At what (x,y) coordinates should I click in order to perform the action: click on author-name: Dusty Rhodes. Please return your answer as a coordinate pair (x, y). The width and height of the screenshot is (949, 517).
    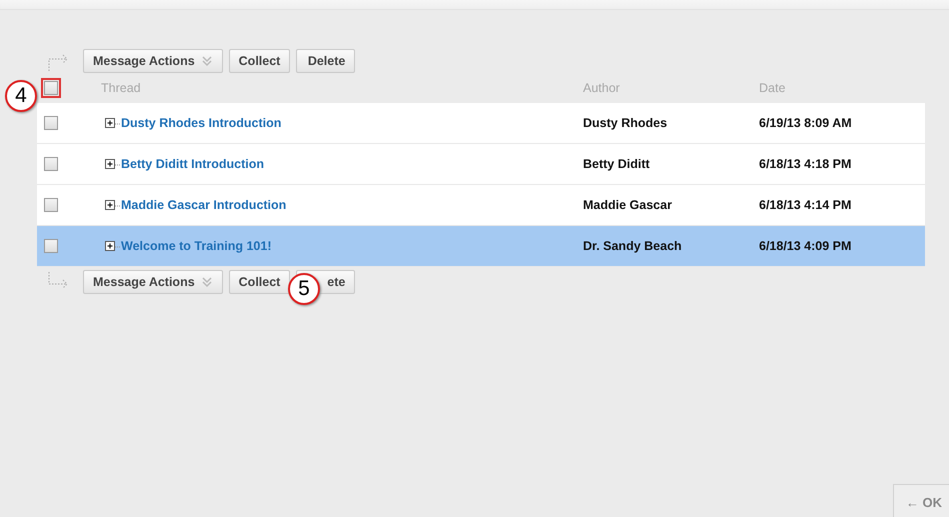
    Looking at the image, I should click on (625, 123).